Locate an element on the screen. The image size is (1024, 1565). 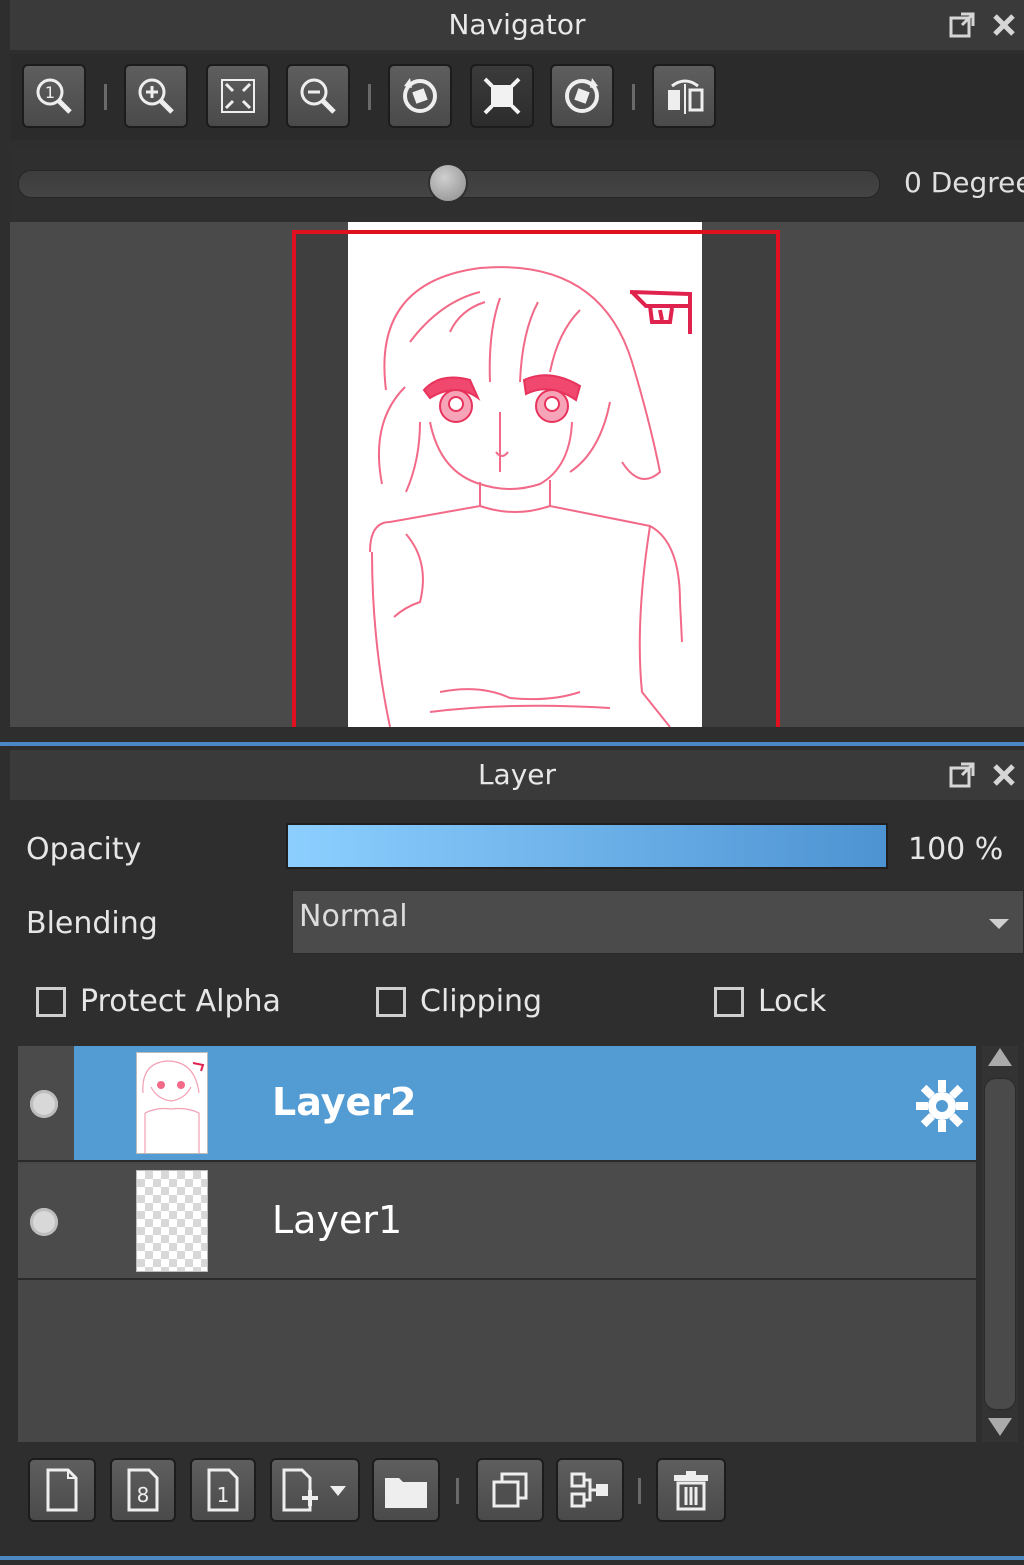
add-layer-dropdown-icon is located at coordinates (314, 1490).